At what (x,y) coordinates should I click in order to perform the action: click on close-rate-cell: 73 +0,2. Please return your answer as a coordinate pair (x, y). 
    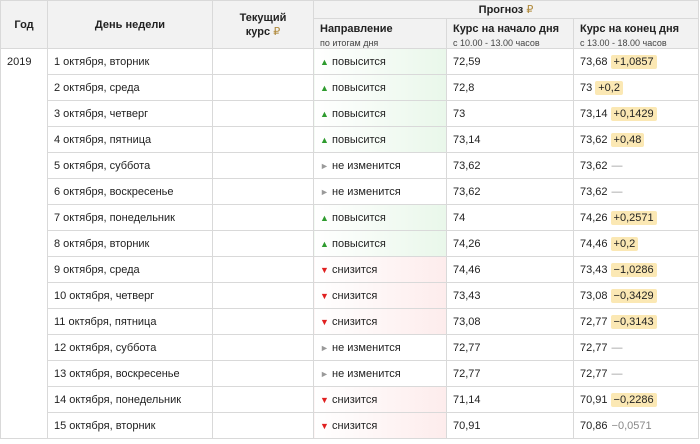
    Looking at the image, I should click on (636, 87).